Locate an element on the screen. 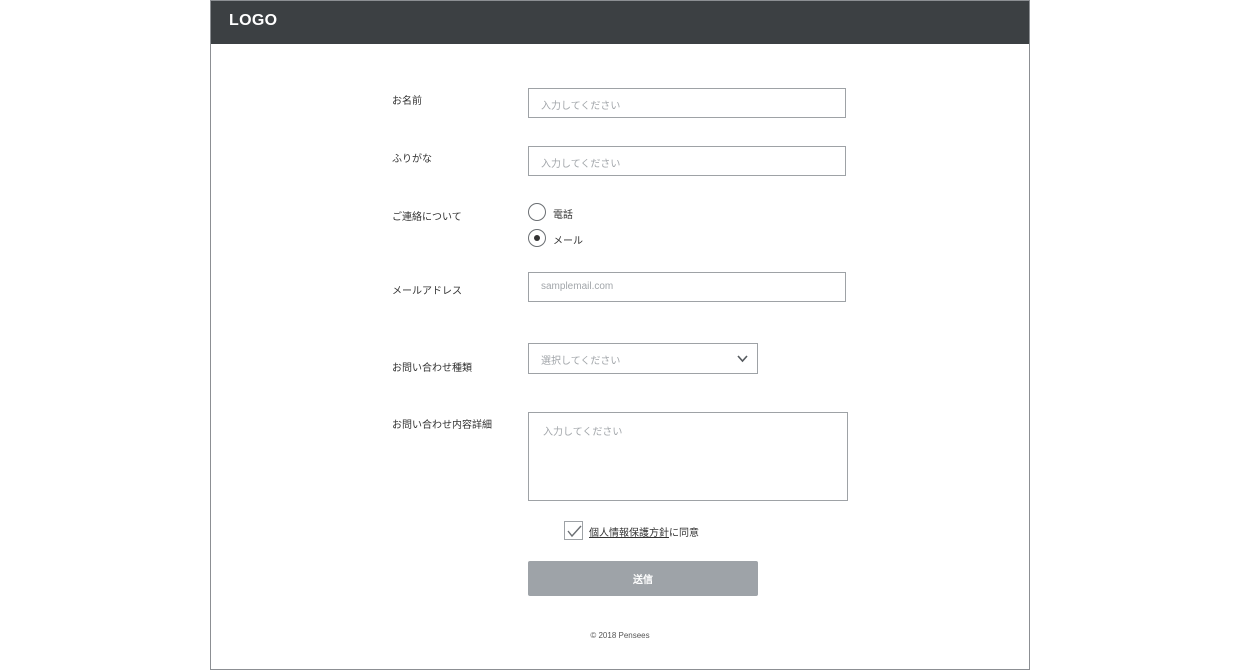  radio-selected-dot is located at coordinates (537, 238).